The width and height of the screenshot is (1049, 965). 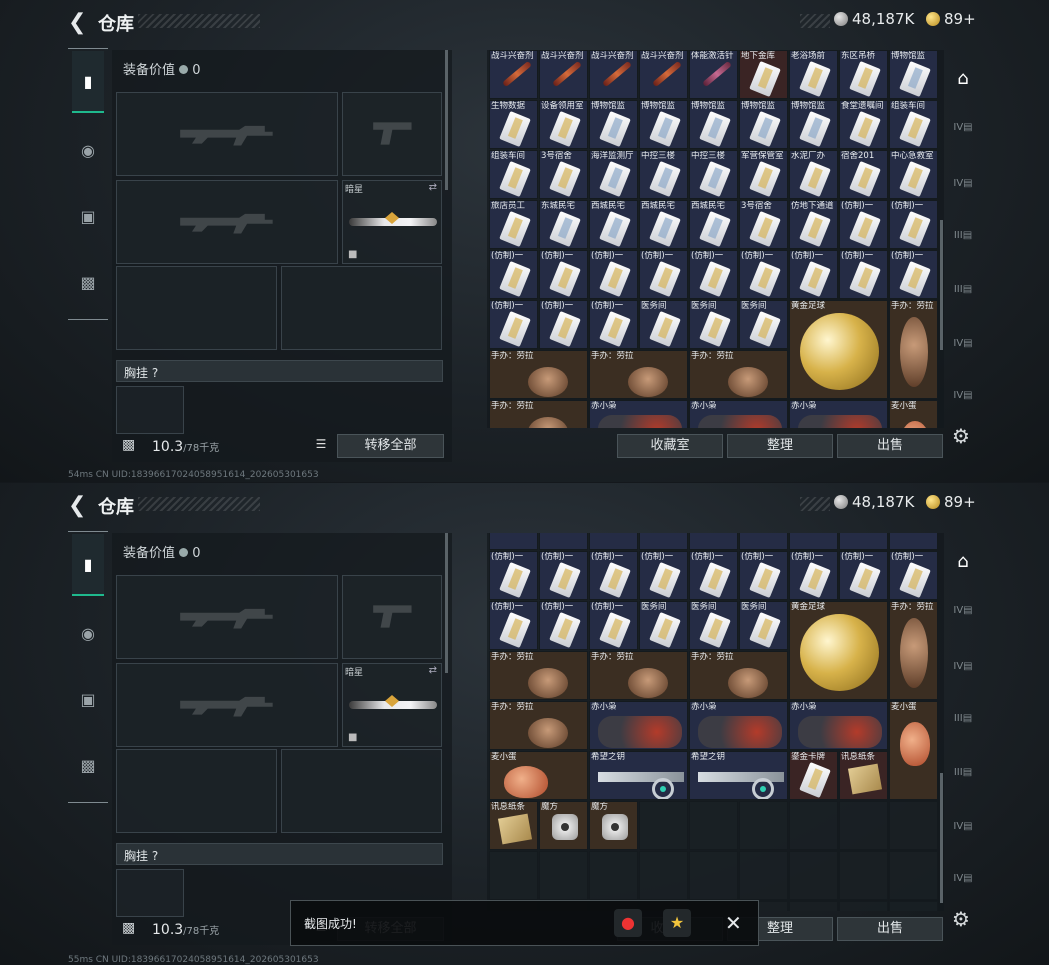 I want to click on stash-item: 讯息纸条, so click(x=513, y=825).